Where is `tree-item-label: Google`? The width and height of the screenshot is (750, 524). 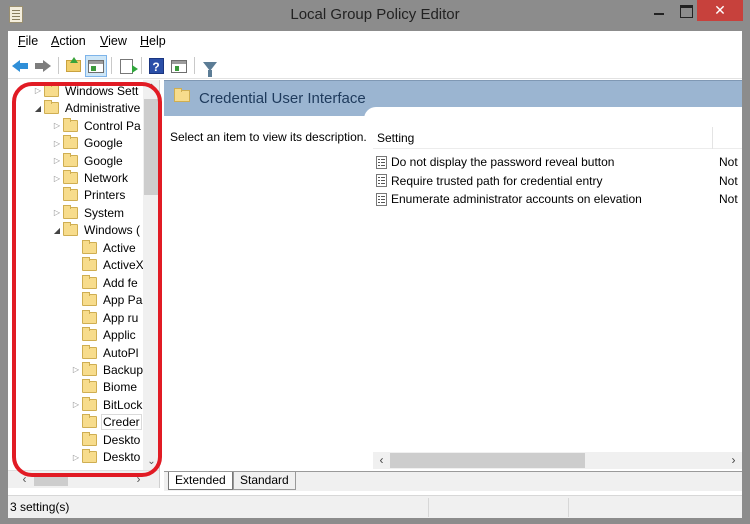 tree-item-label: Google is located at coordinates (103, 160).